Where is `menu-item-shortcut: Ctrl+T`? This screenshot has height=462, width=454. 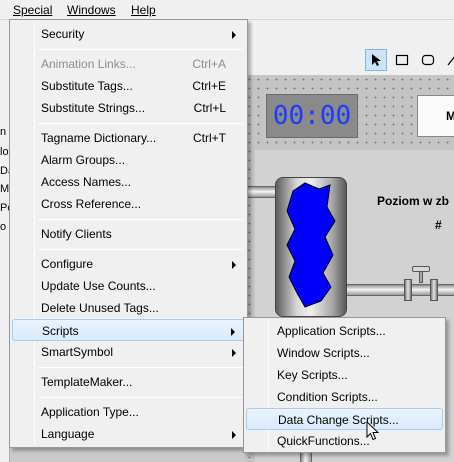 menu-item-shortcut: Ctrl+T is located at coordinates (209, 138).